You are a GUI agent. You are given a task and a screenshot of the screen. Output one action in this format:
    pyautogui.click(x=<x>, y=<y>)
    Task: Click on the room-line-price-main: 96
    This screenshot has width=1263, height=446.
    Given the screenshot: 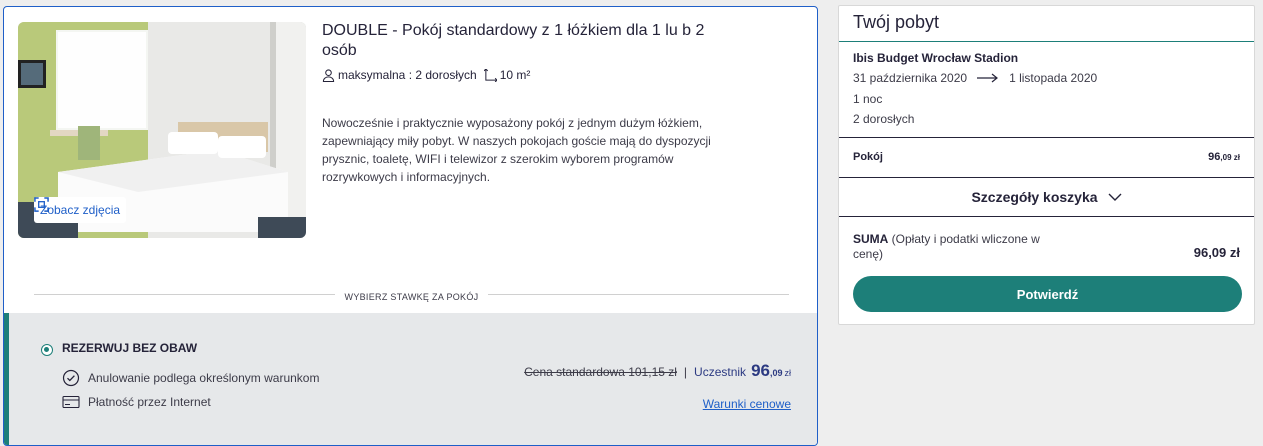 What is the action you would take?
    pyautogui.click(x=1214, y=157)
    